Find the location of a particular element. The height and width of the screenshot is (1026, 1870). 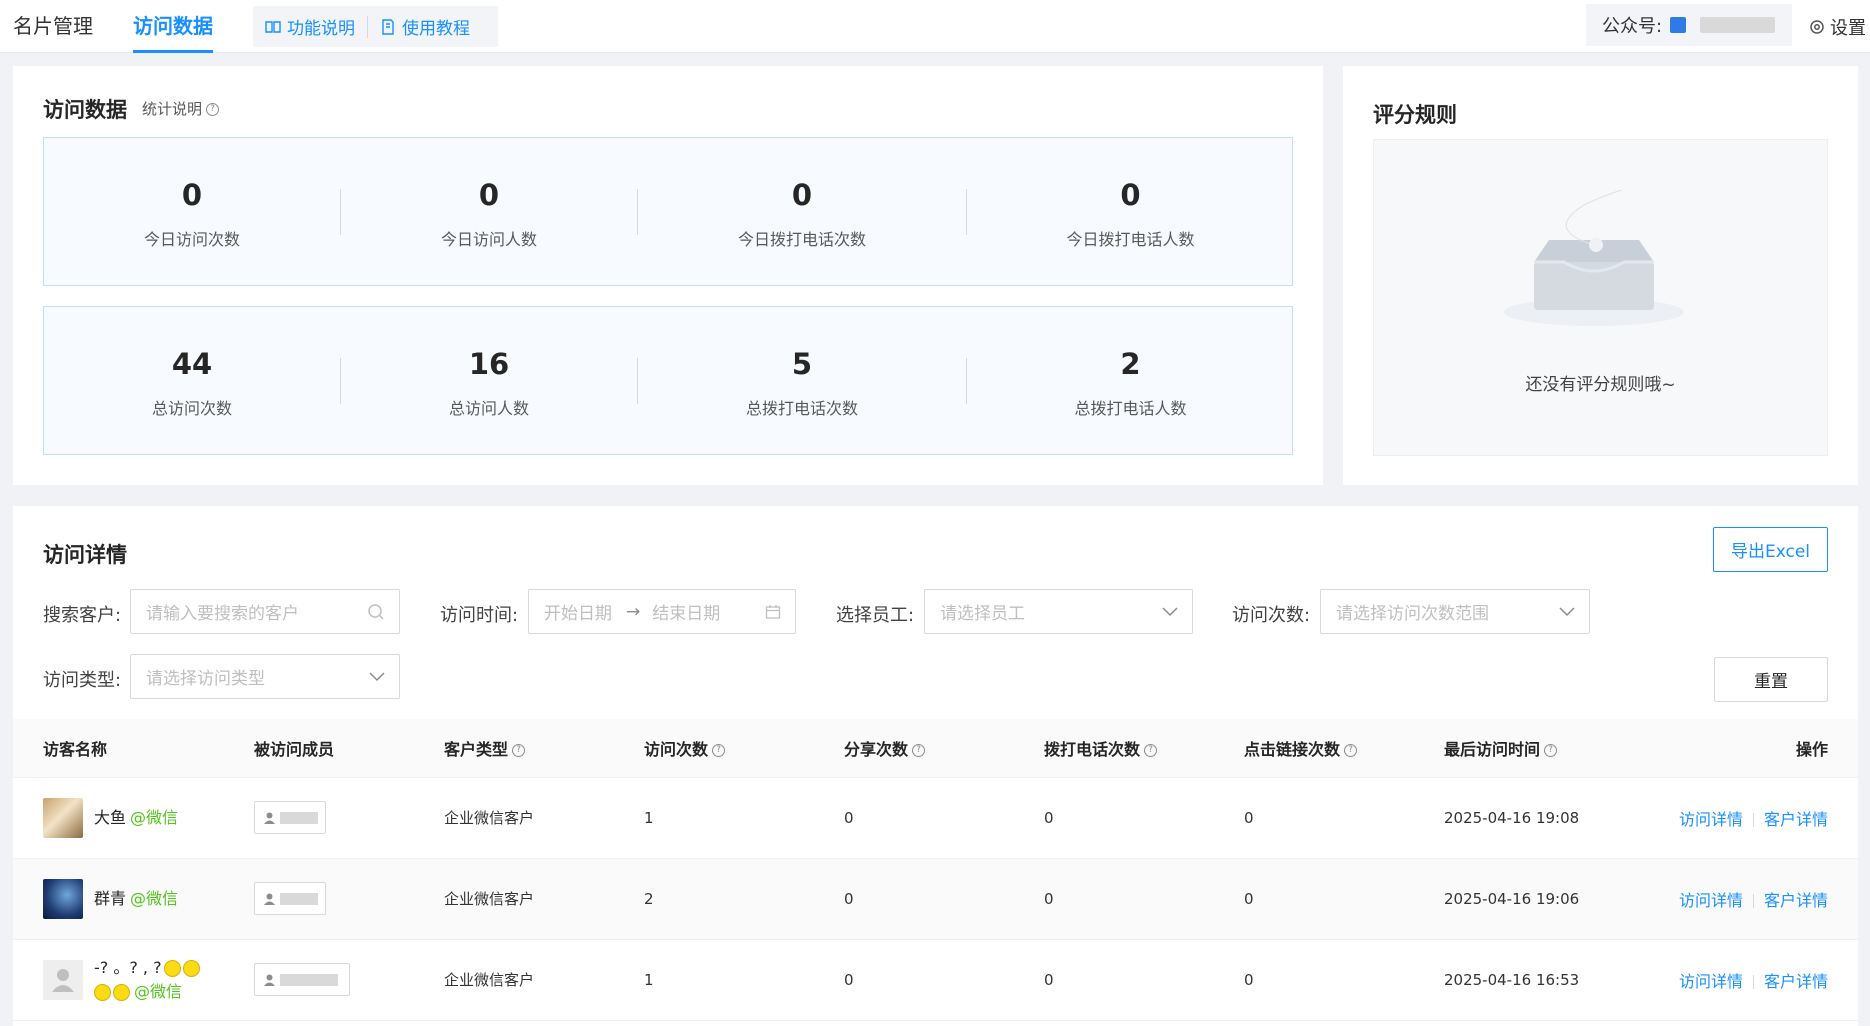

col-last-visit: 最后访问时间? is located at coordinates (1536, 748).